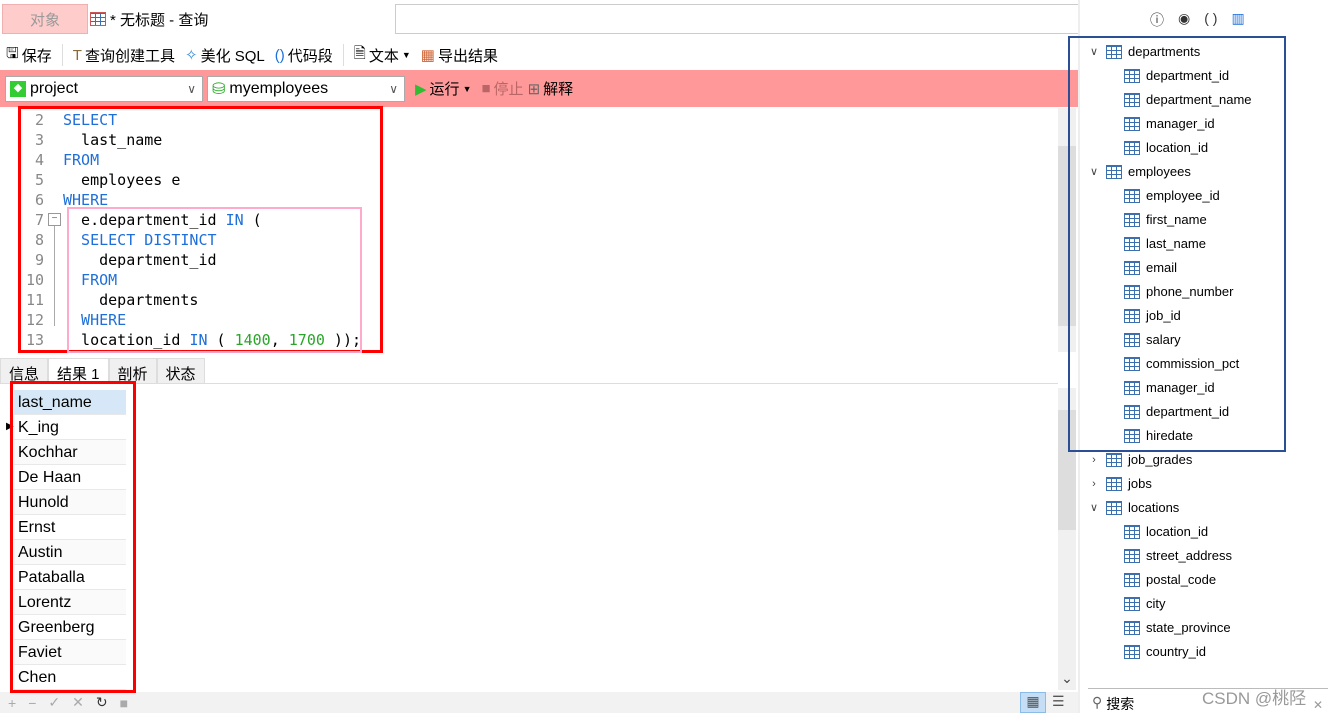 This screenshot has height=714, width=1328. What do you see at coordinates (70, 627) in the screenshot?
I see `table-row: Greenberg` at bounding box center [70, 627].